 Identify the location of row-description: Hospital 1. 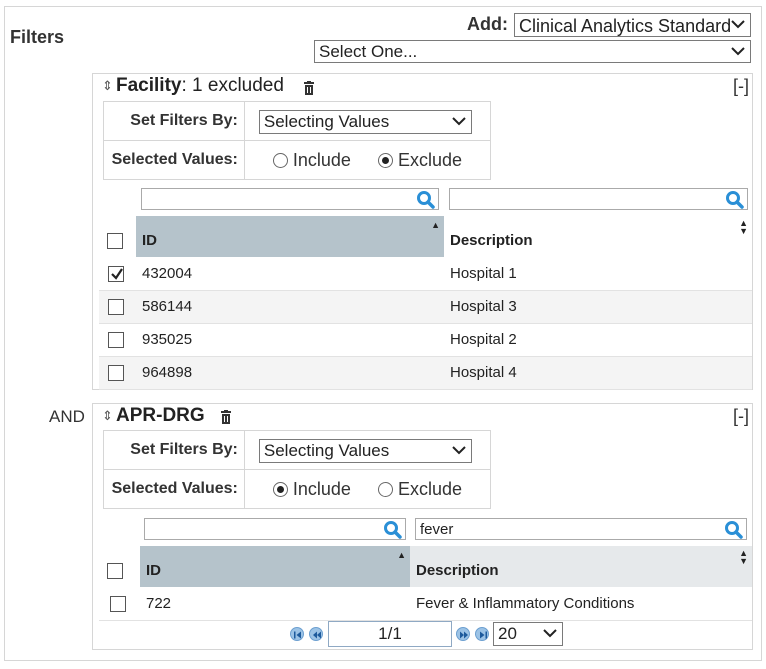
(598, 274).